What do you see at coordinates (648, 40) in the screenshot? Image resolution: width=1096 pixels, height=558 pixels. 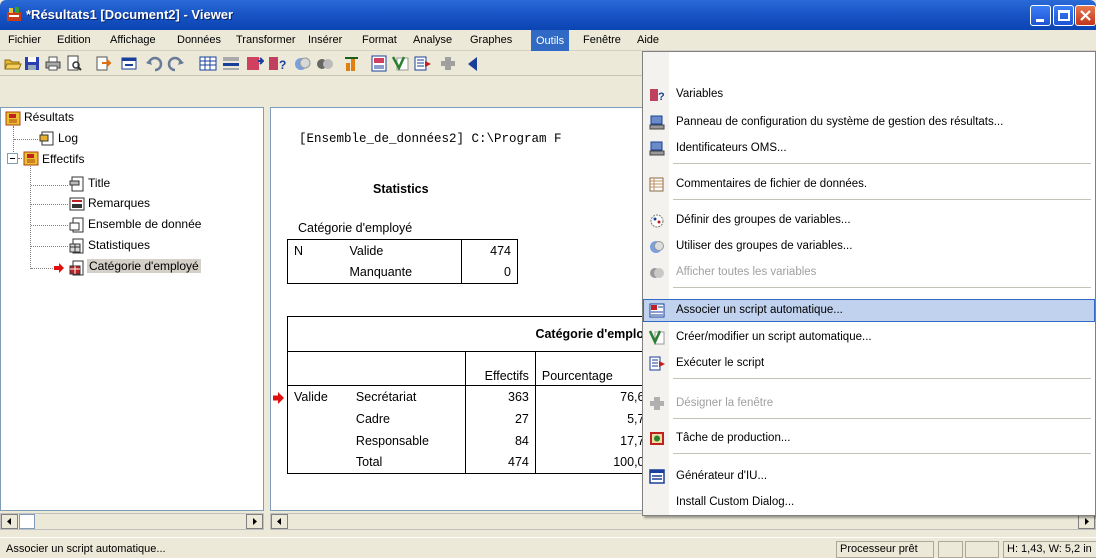 I see `menu-aide: Aide` at bounding box center [648, 40].